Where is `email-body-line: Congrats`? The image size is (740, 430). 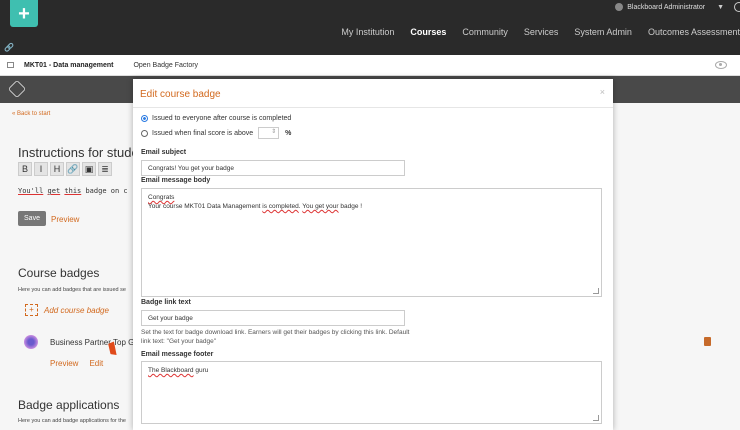
email-body-line: Congrats is located at coordinates (161, 197).